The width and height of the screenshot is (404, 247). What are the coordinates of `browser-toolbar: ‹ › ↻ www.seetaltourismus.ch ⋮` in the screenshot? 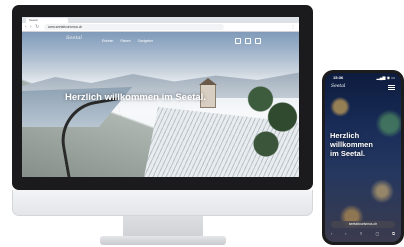 It's located at (160, 27).